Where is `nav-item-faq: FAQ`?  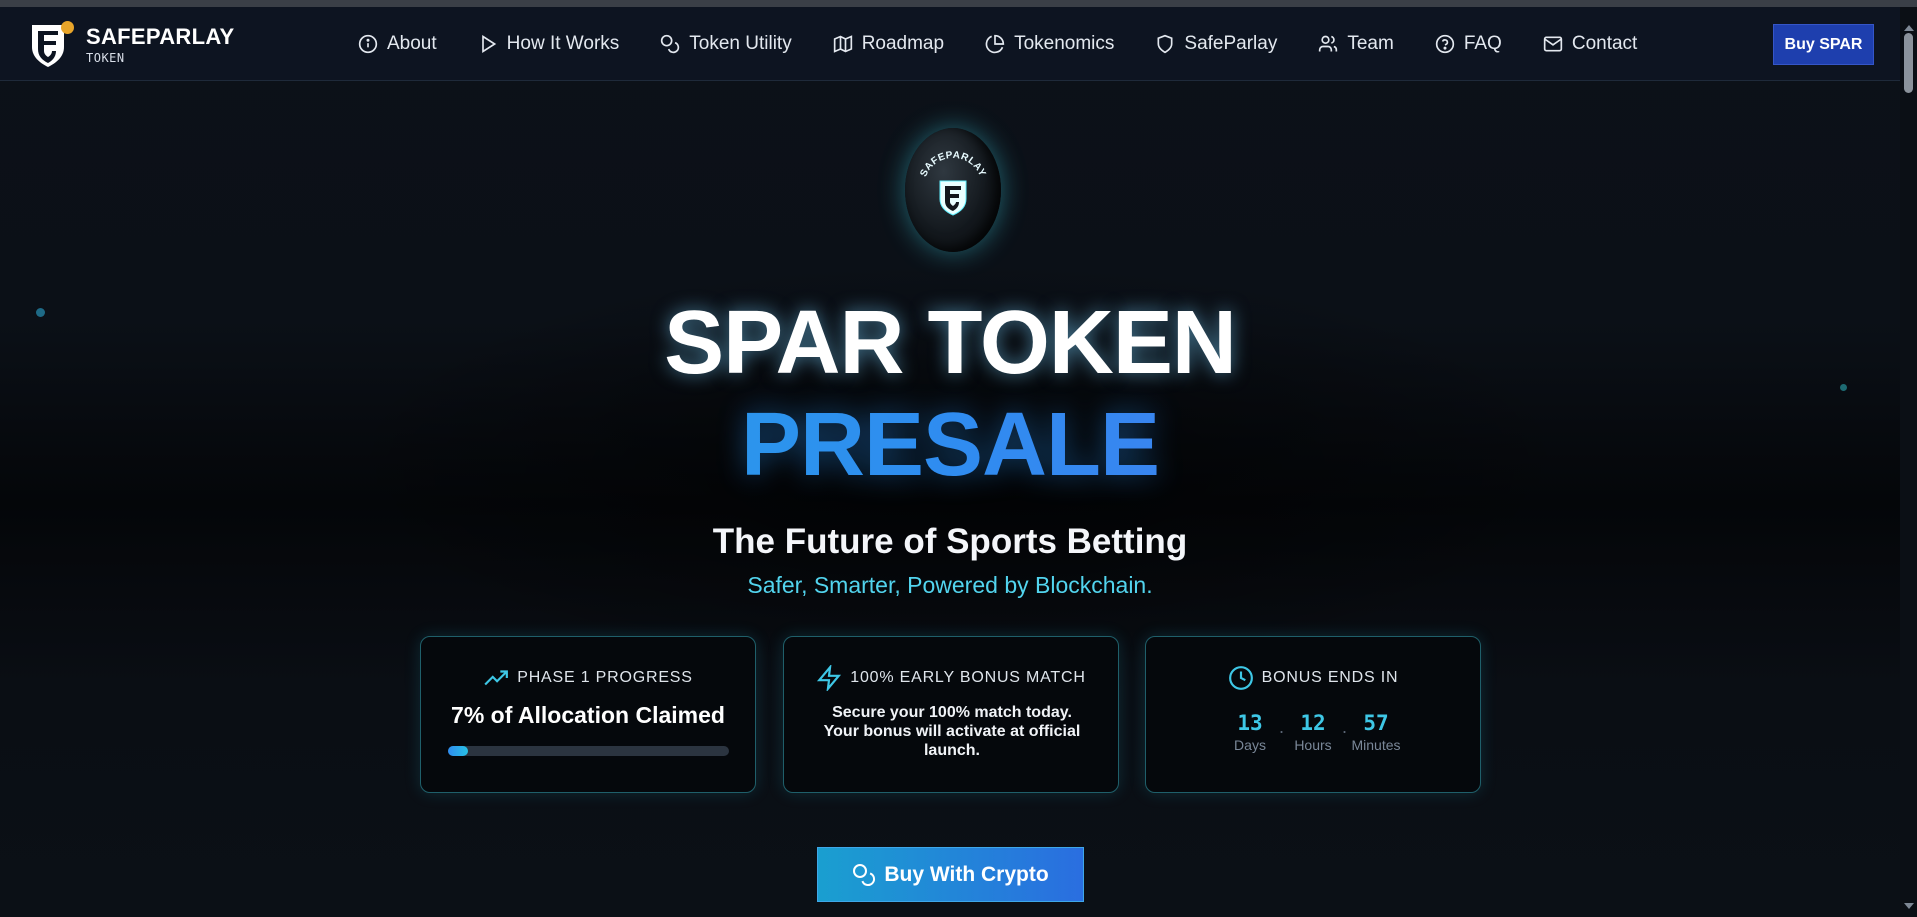 nav-item-faq: FAQ is located at coordinates (1468, 44).